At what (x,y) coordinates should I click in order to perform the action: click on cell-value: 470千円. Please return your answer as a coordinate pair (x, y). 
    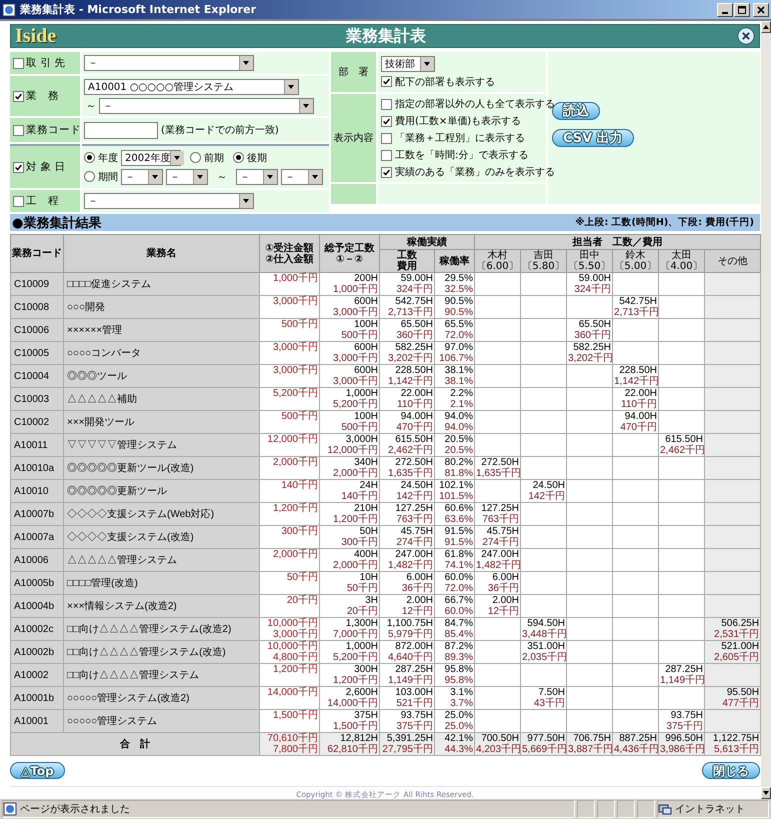
    Looking at the image, I should click on (638, 427).